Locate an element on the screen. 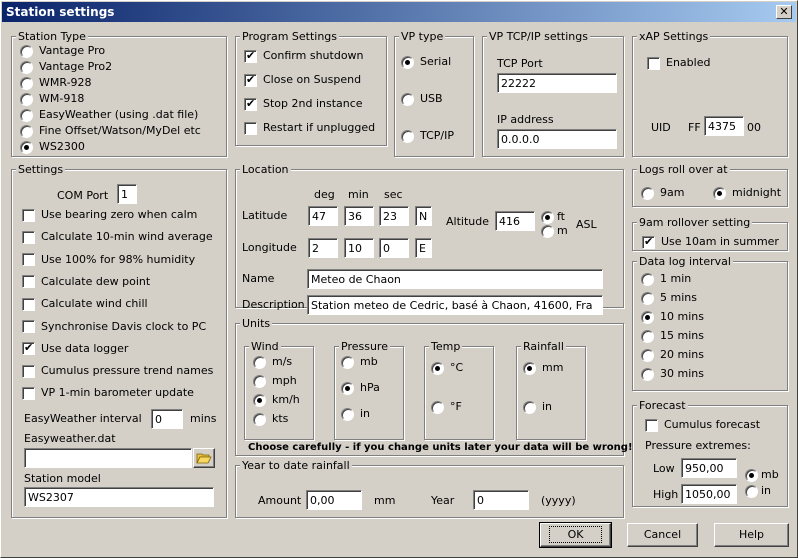 The width and height of the screenshot is (798, 558). xap-enabled-box is located at coordinates (653, 63).